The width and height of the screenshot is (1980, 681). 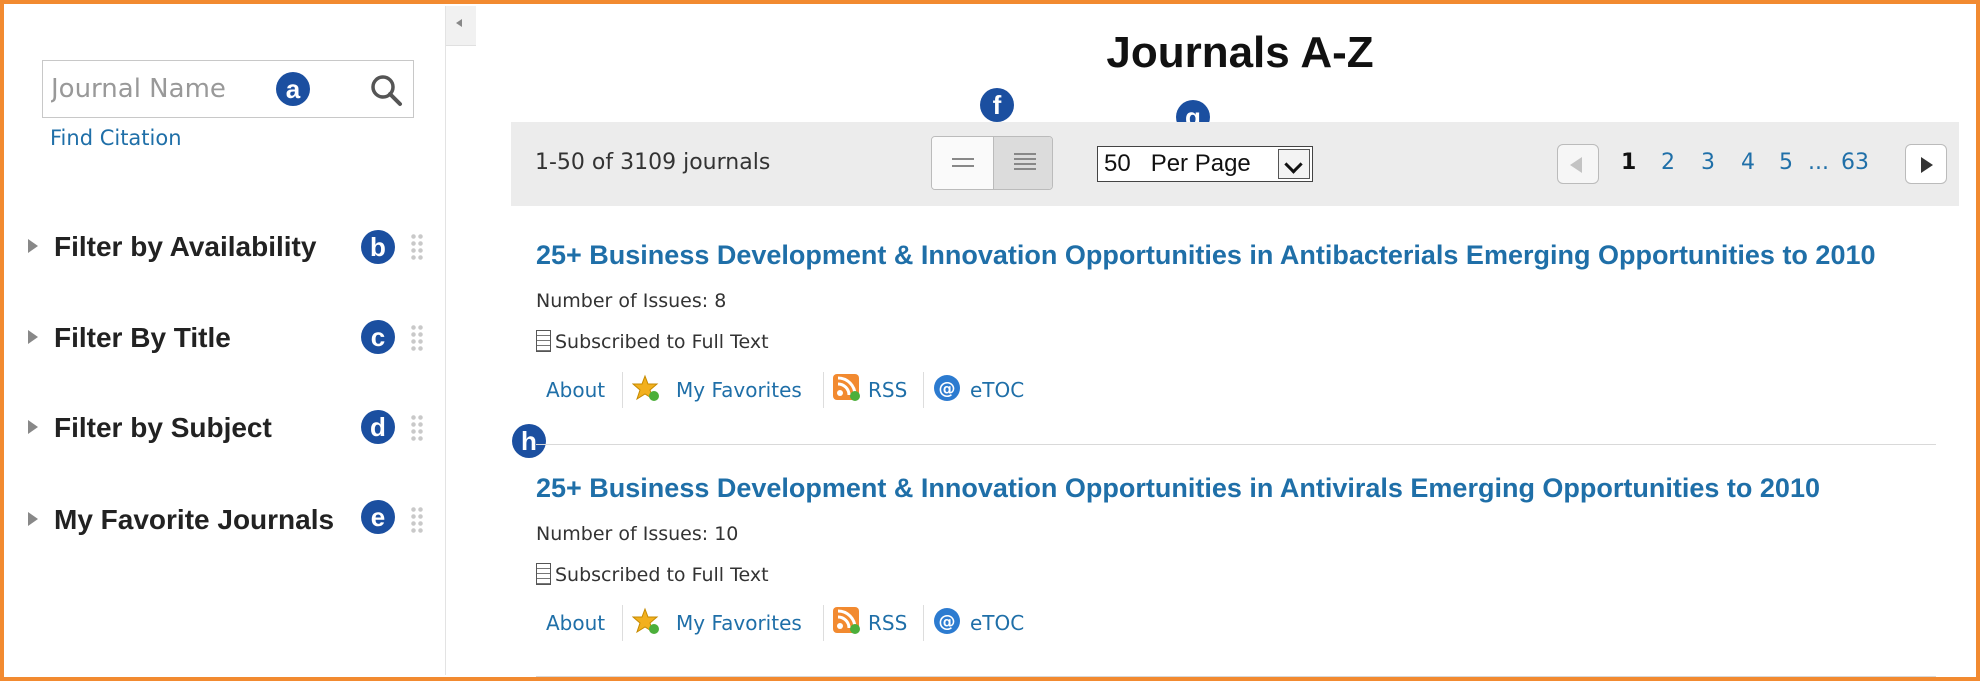 I want to click on filter-label: Filter by Availability, so click(x=185, y=246).